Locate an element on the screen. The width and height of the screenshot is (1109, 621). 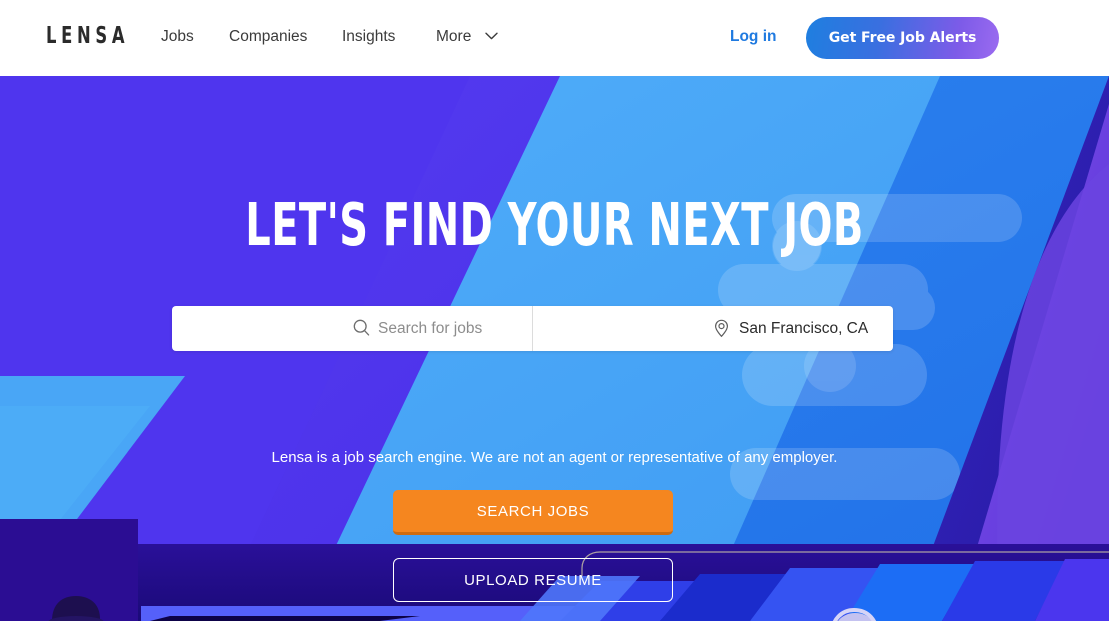
search-input is located at coordinates (448, 328).